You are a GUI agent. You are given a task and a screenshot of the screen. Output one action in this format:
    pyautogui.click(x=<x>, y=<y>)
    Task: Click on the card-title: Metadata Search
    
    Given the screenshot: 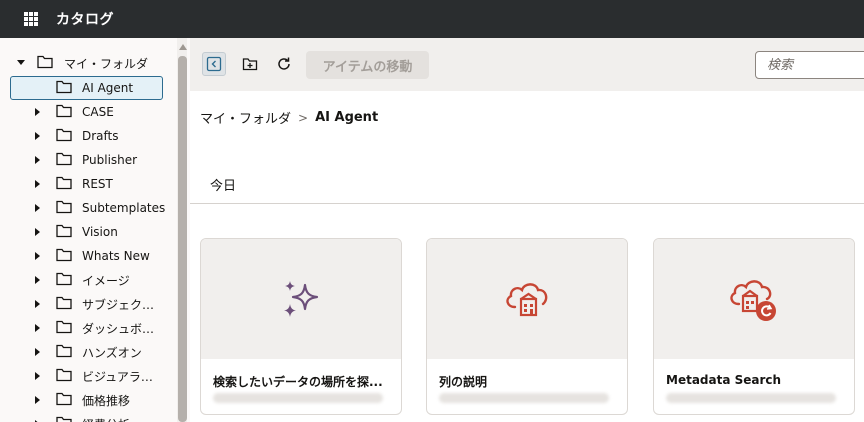 What is the action you would take?
    pyautogui.click(x=724, y=380)
    